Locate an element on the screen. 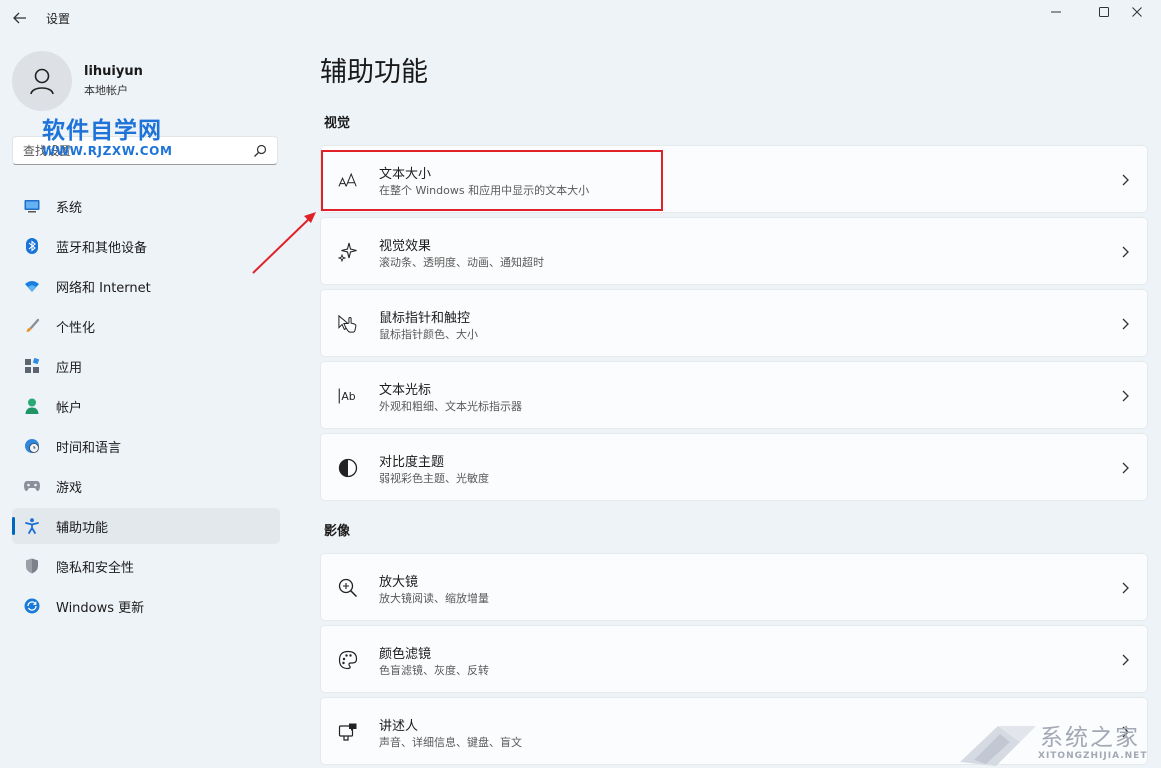 This screenshot has width=1161, height=768. sidebar-item-label: 蓝牙和其他设备 is located at coordinates (102, 248).